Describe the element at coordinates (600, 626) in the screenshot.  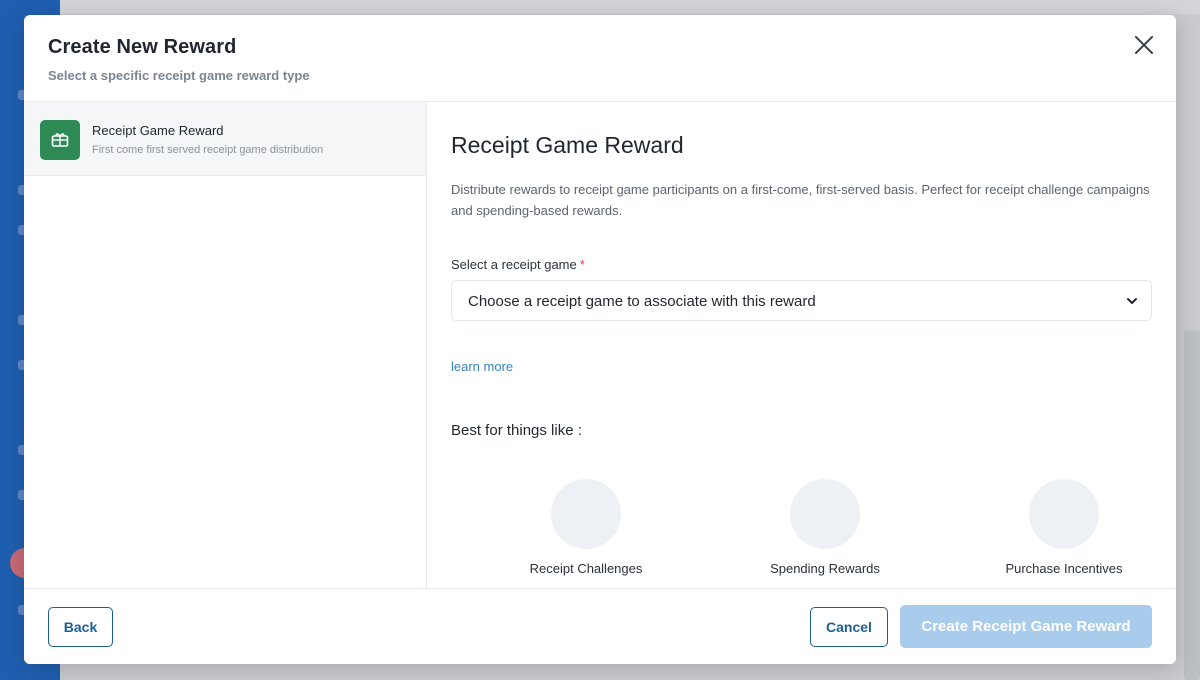
I see `modal-footer: Back Cancel Create Receipt Game Reward` at that location.